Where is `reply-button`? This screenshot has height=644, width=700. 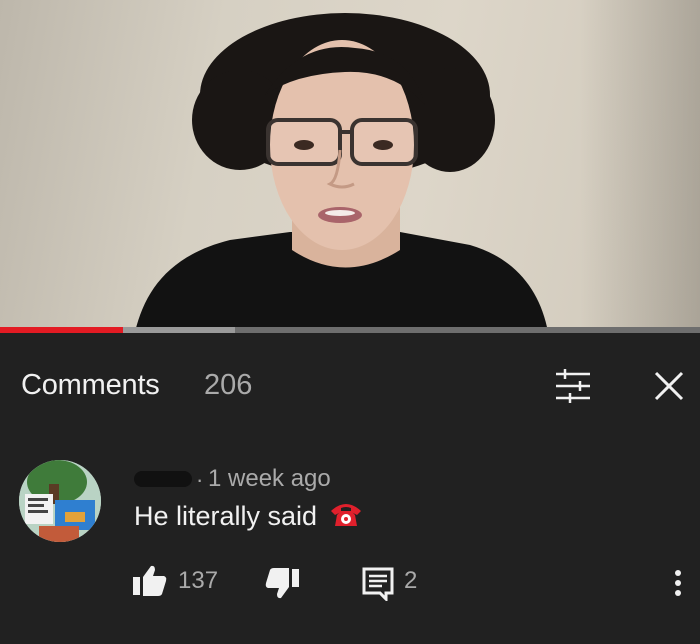
reply-button is located at coordinates (378, 584).